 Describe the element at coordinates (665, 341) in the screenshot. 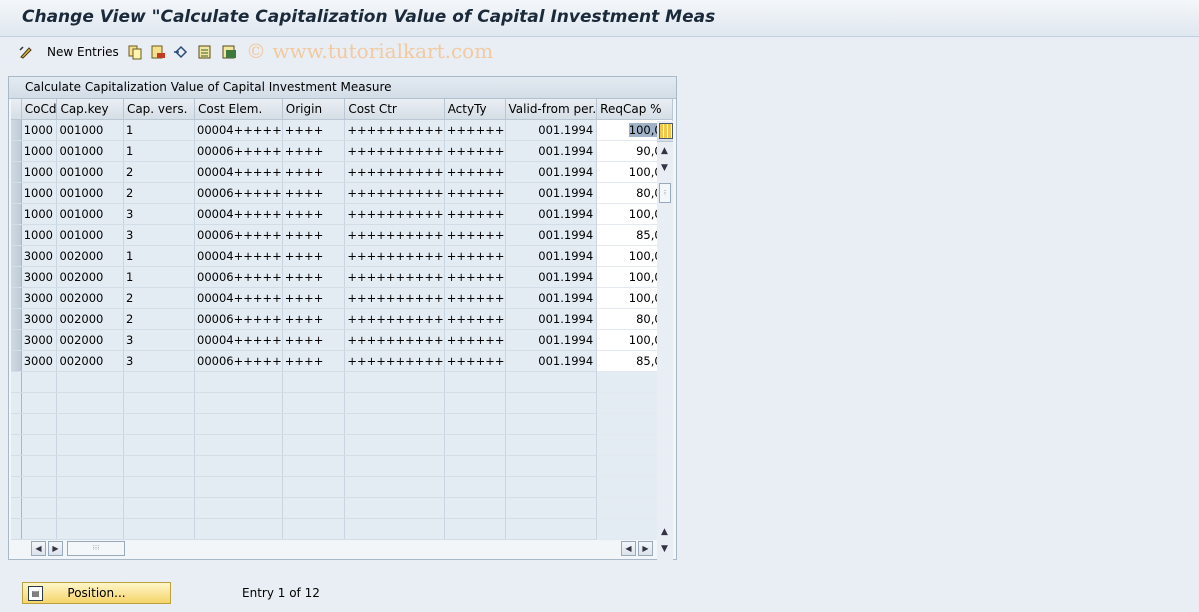

I see `vertical-scrollbar: ▲ ▼ ⁝ ▲ ▼` at that location.